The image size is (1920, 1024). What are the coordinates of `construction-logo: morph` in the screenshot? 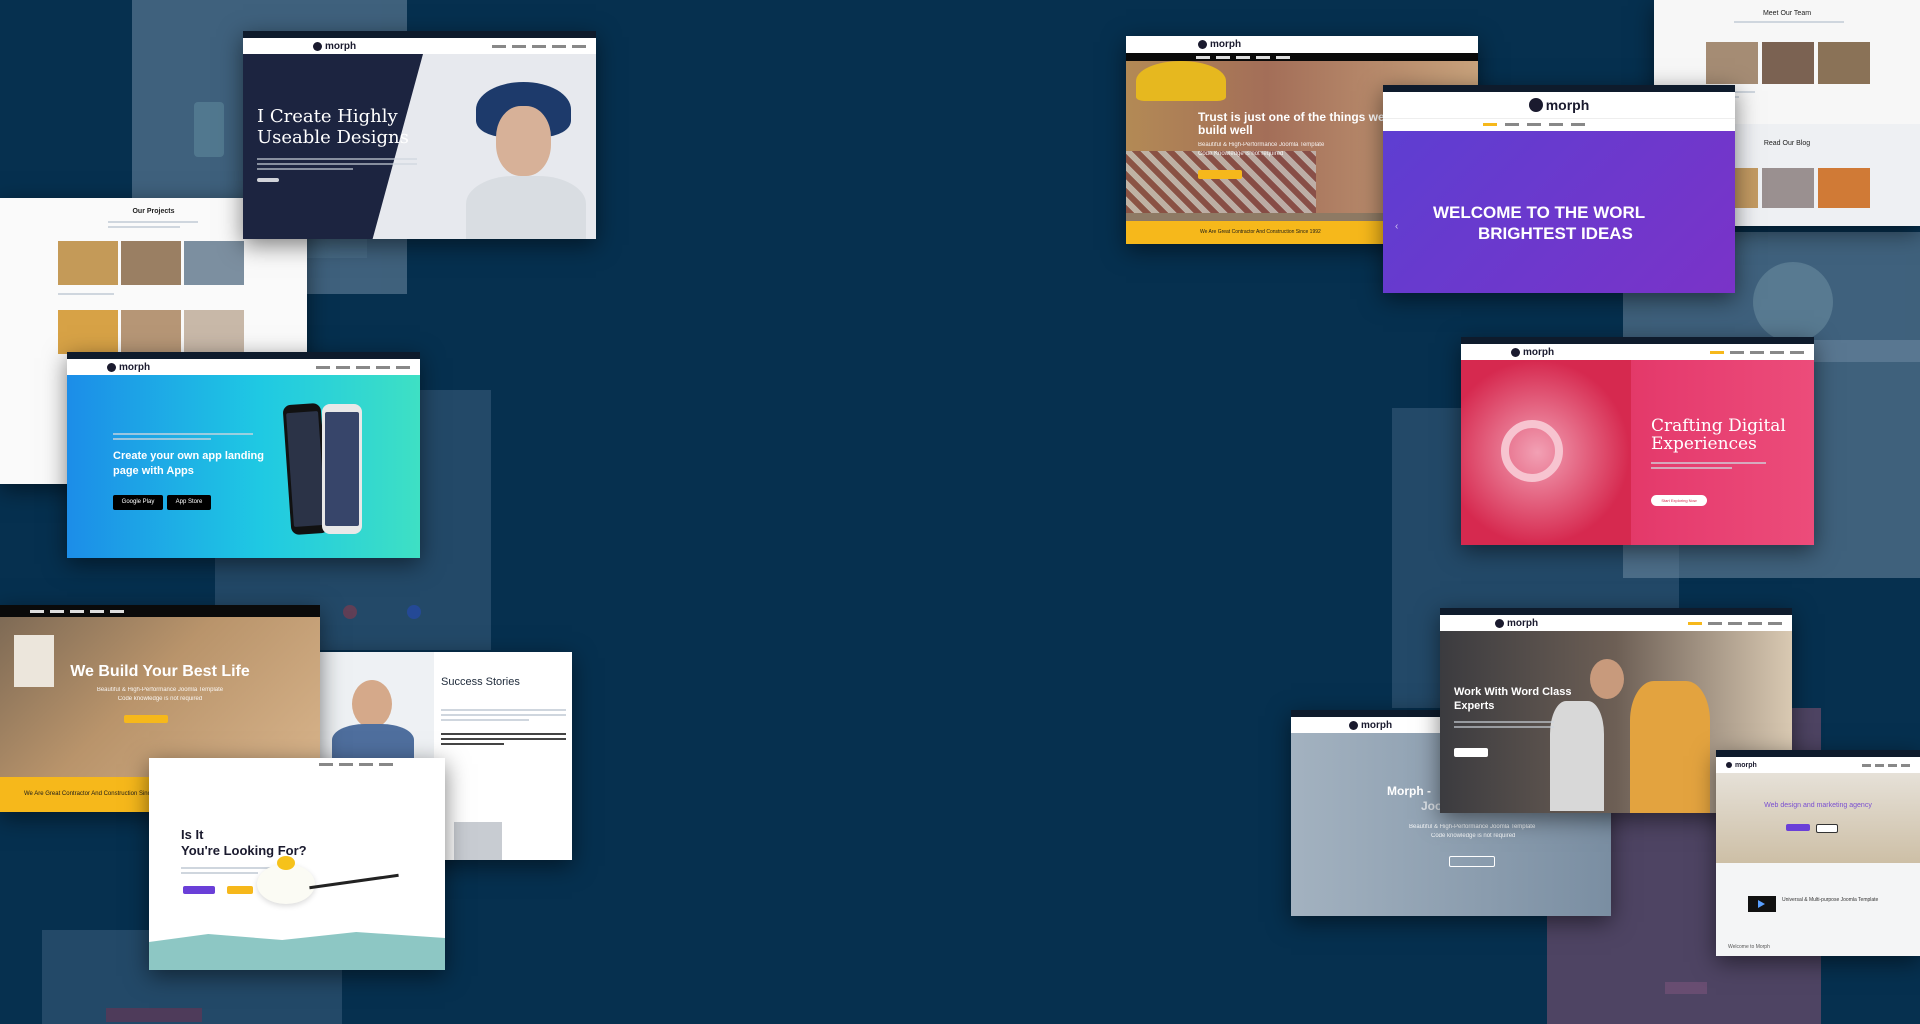 It's located at (1225, 44).